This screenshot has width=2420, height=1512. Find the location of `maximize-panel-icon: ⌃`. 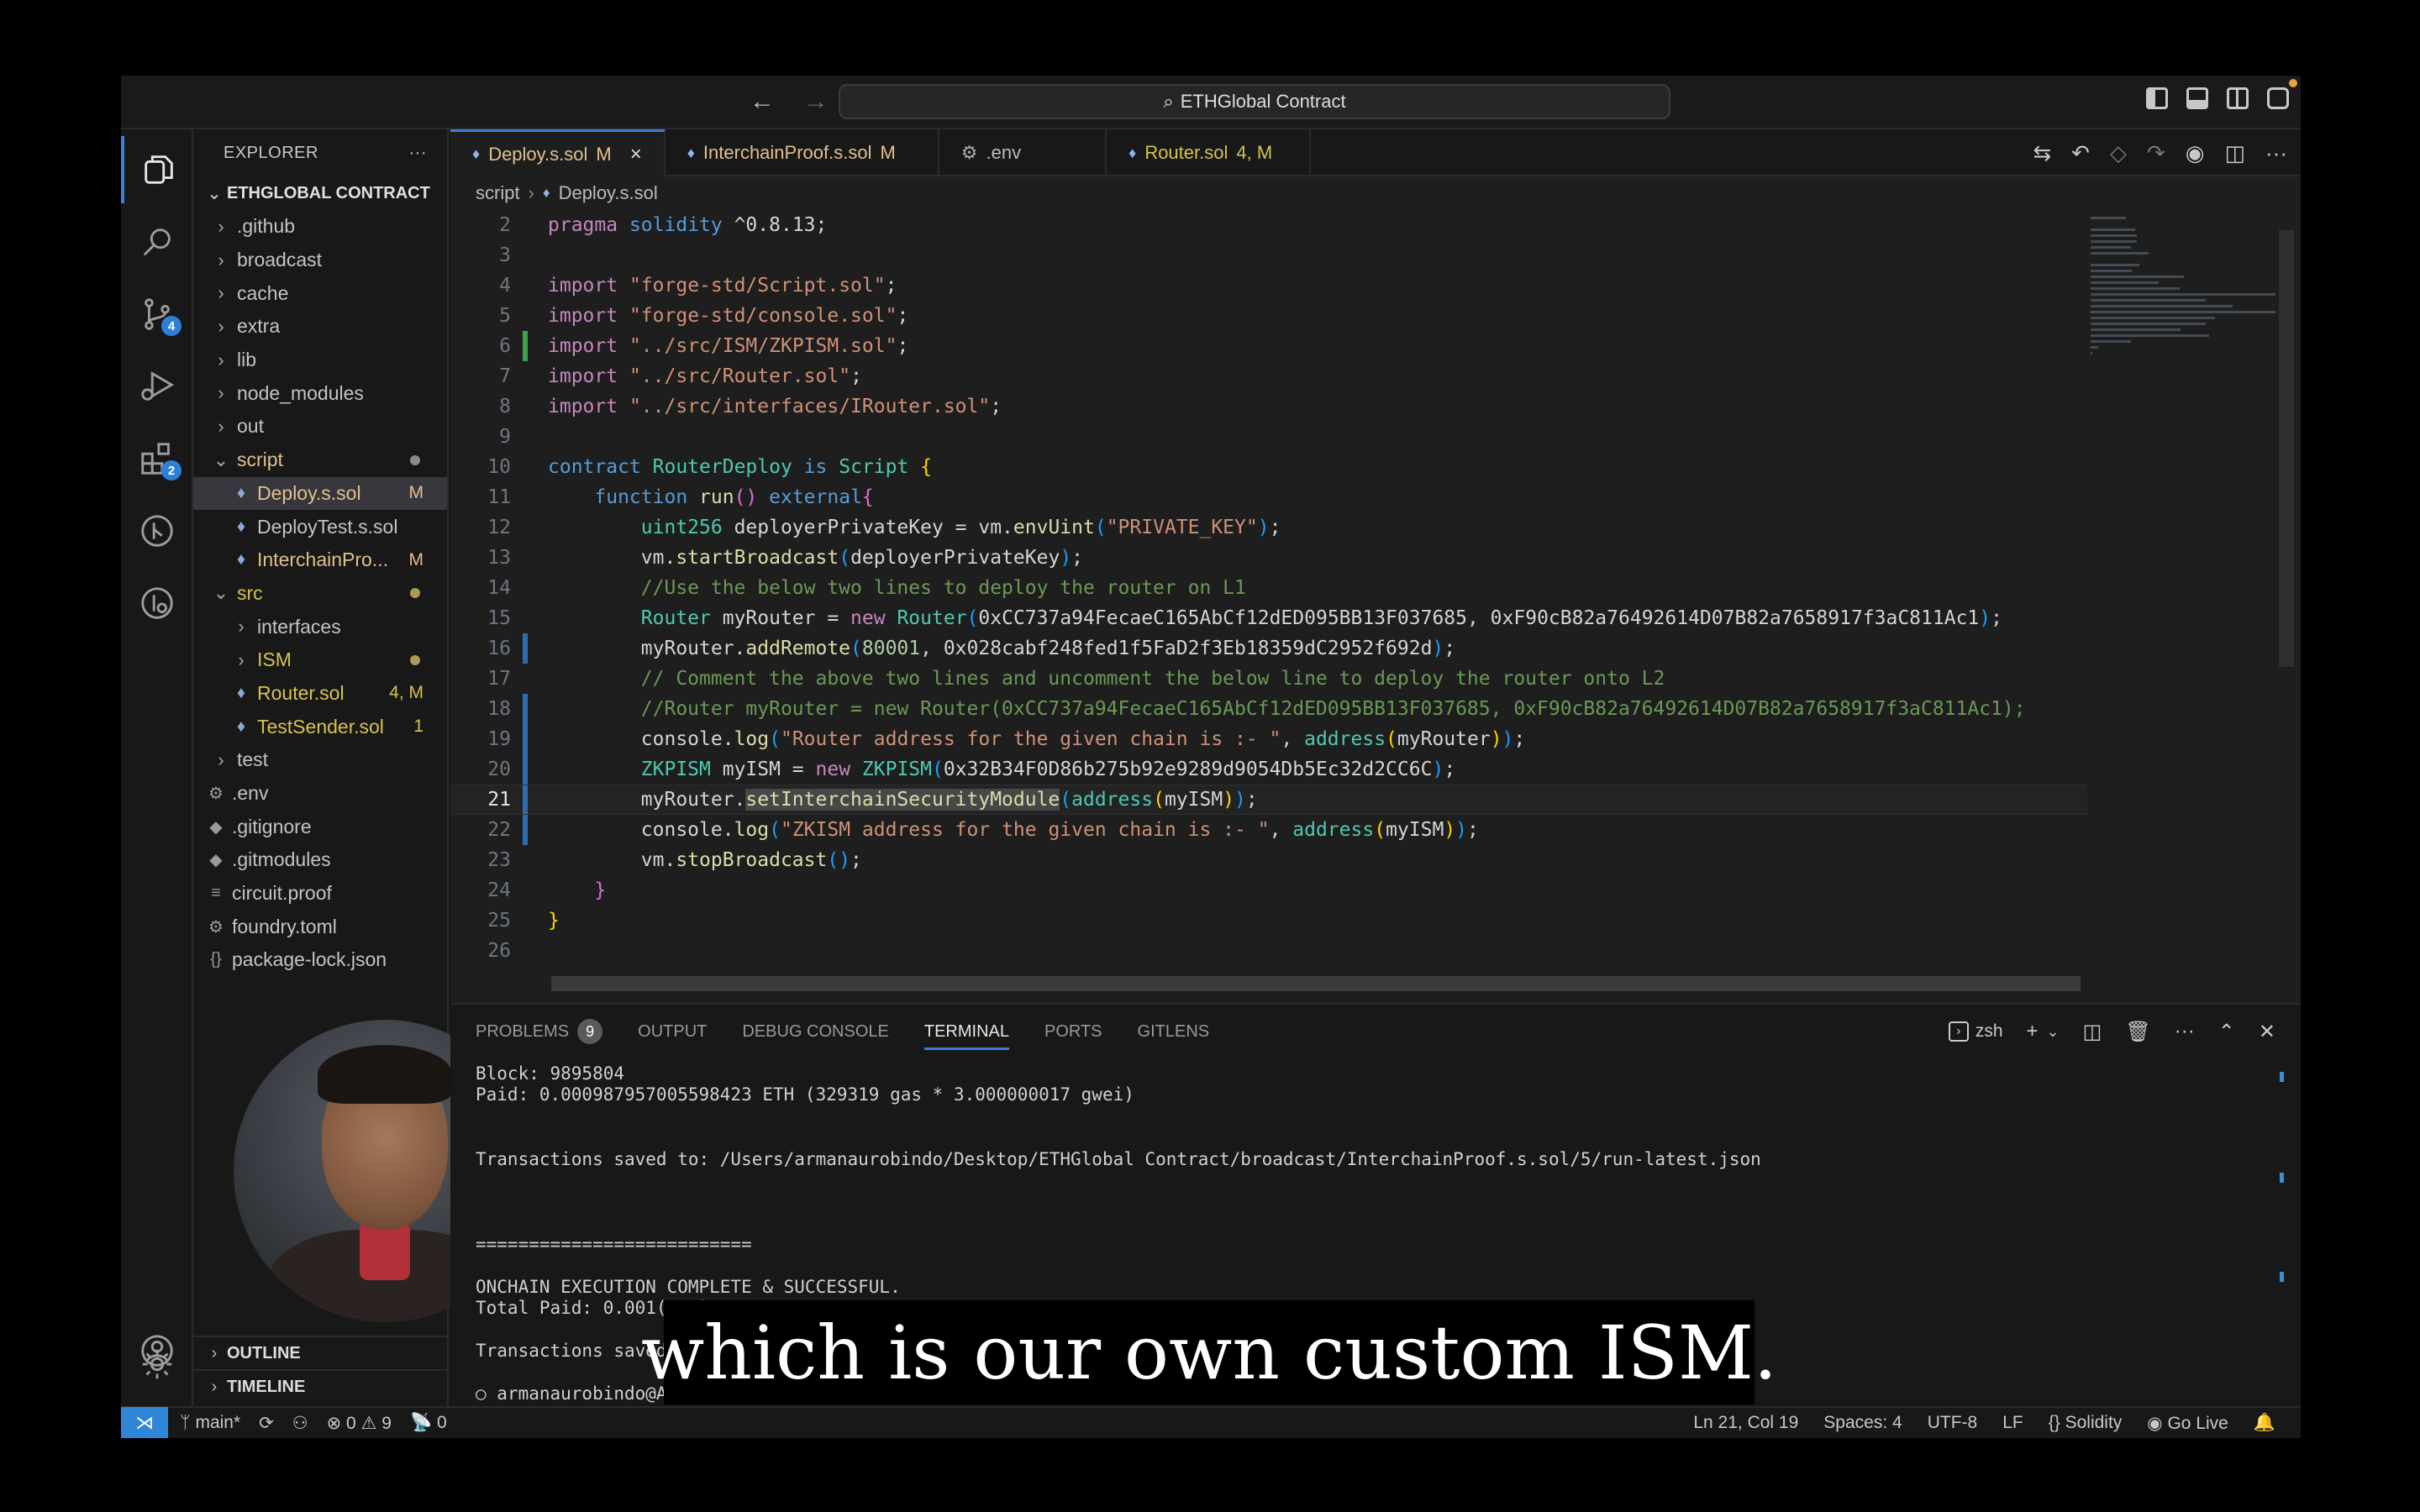

maximize-panel-icon: ⌃ is located at coordinates (2226, 1032).